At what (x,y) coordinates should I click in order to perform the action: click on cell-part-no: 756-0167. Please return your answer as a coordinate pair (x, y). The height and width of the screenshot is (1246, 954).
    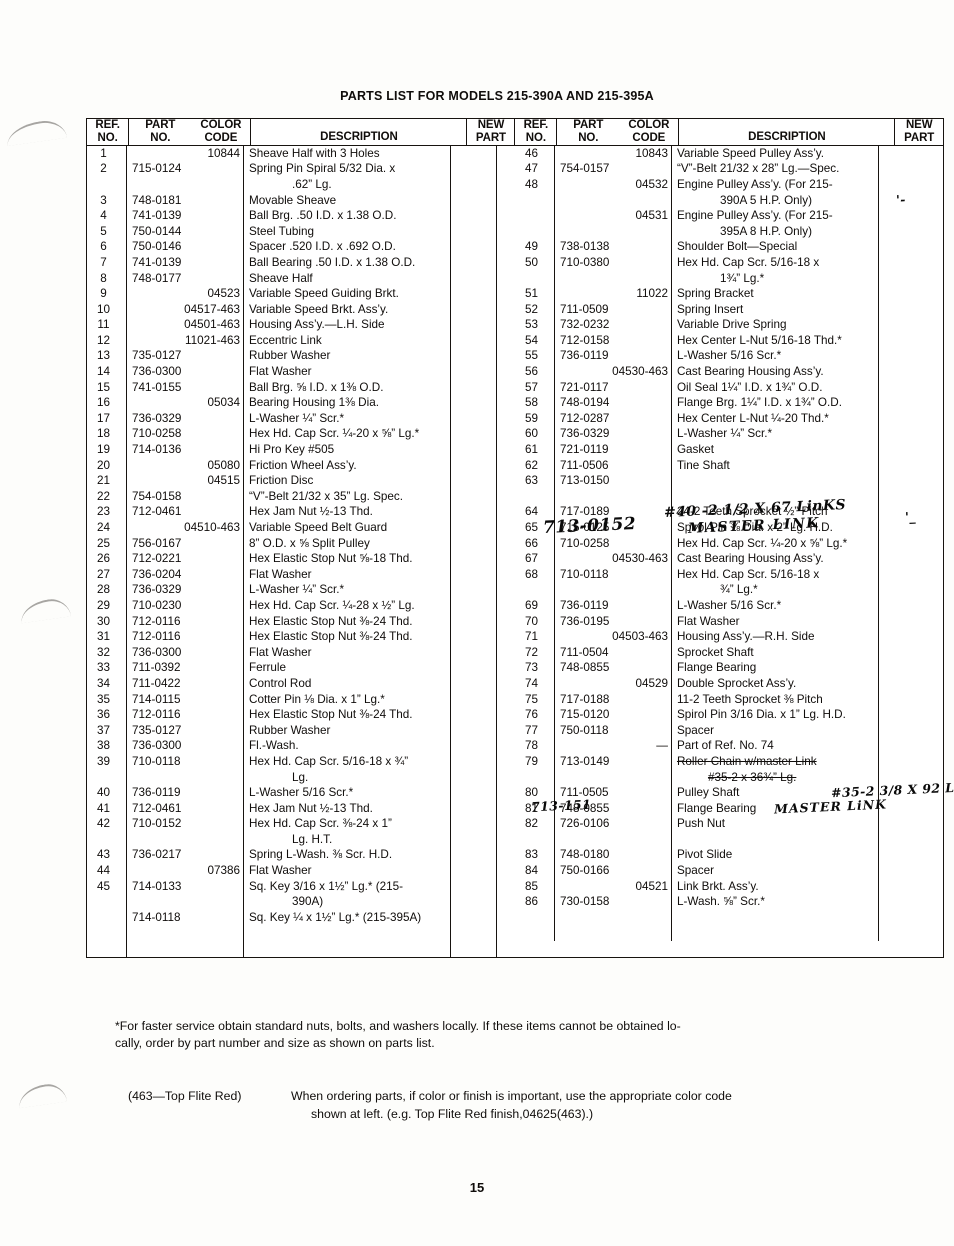
    Looking at the image, I should click on (185, 543).